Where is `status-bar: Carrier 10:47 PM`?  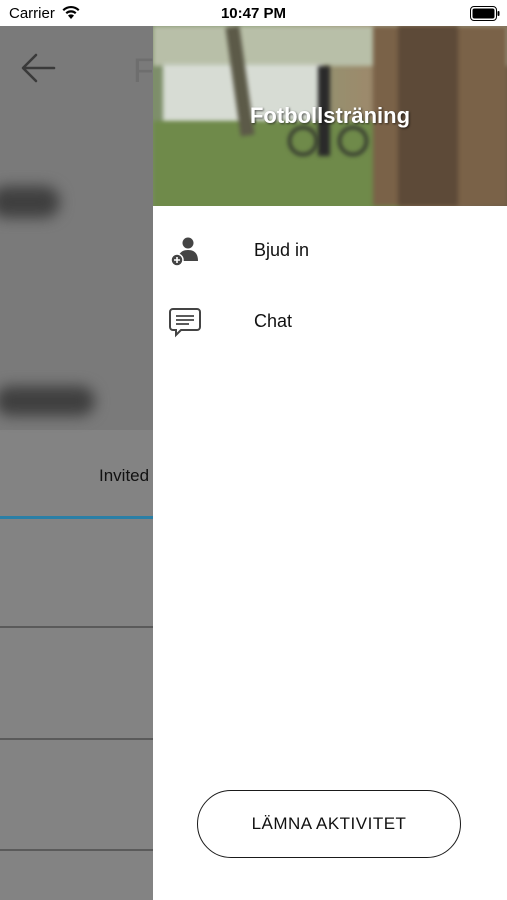 status-bar: Carrier 10:47 PM is located at coordinates (253, 13).